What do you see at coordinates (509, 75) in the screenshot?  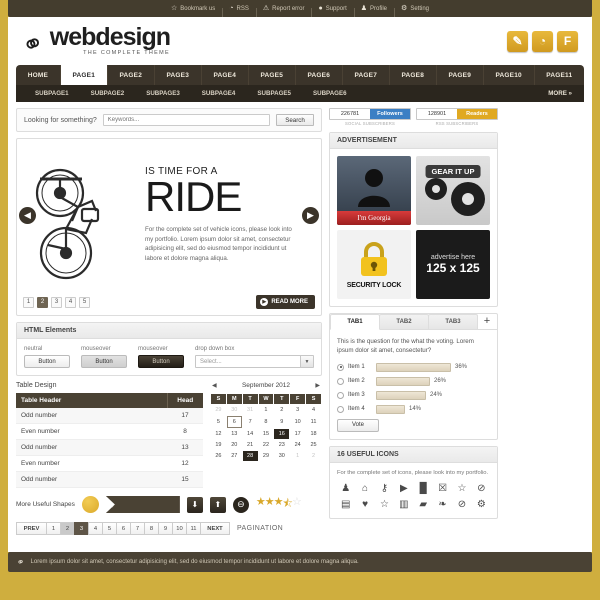 I see `nav-item-page10: PAGE10` at bounding box center [509, 75].